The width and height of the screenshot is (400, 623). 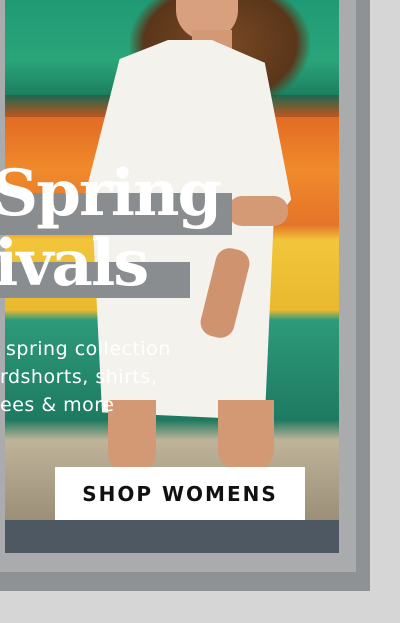 What do you see at coordinates (79, 377) in the screenshot?
I see `subtext-line-2: rdshorts, shirts,` at bounding box center [79, 377].